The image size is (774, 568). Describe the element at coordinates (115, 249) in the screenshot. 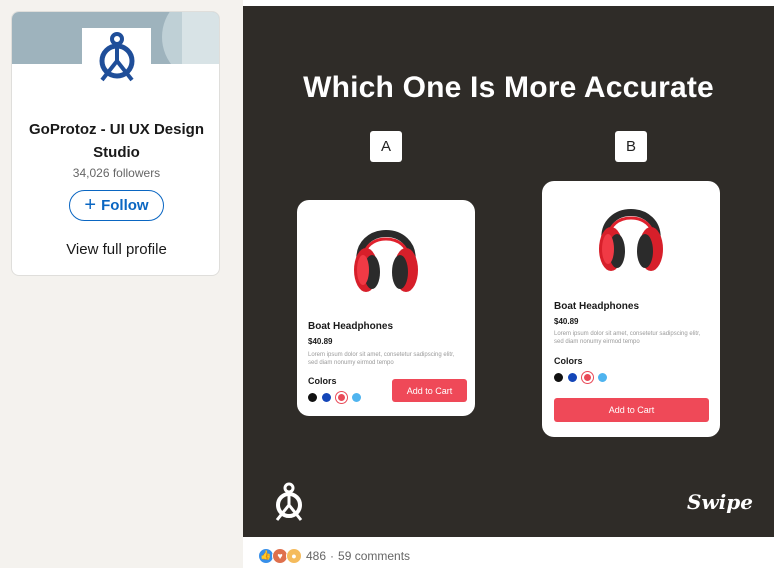

I see `view-full-profile-link: View full profile` at that location.